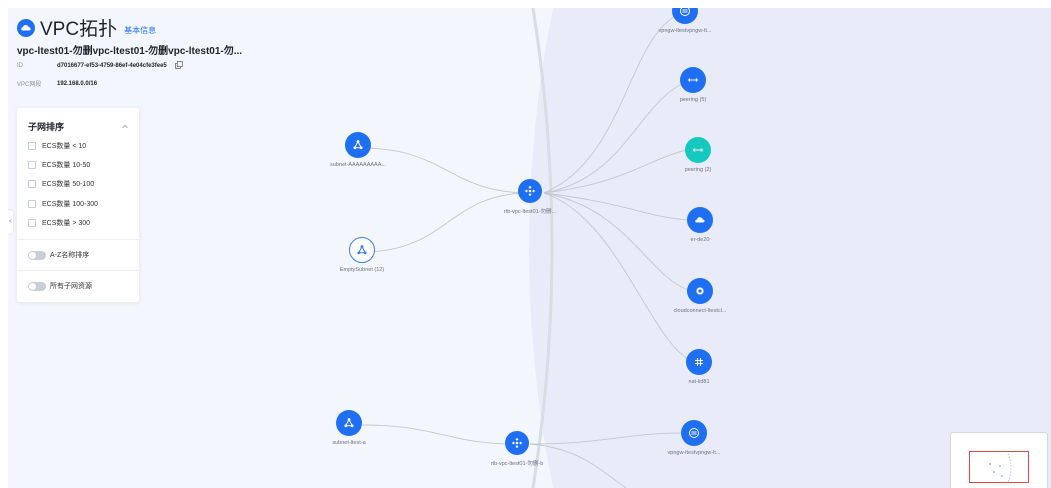 This screenshot has height=488, width=1051. Describe the element at coordinates (70, 204) in the screenshot. I see `sort-option-label: ECS数量 100-300` at that location.